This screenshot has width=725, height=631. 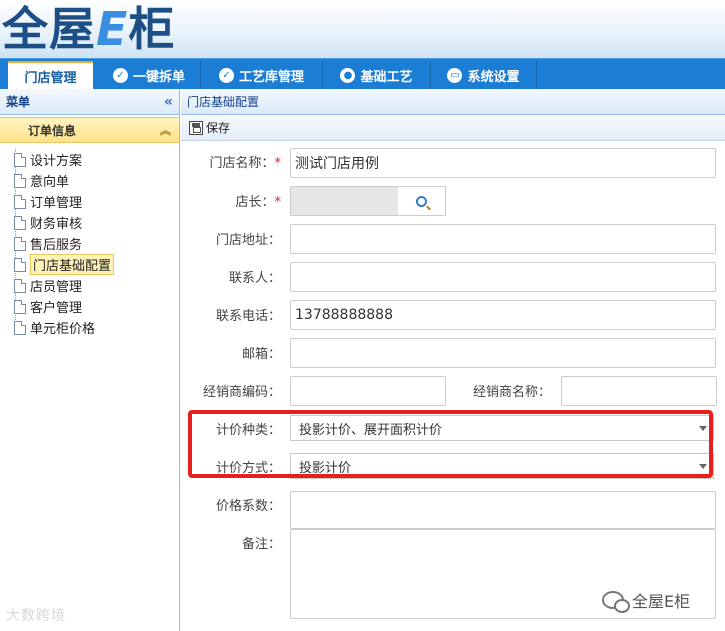 I want to click on manager-label: 店长：*, so click(x=258, y=202).